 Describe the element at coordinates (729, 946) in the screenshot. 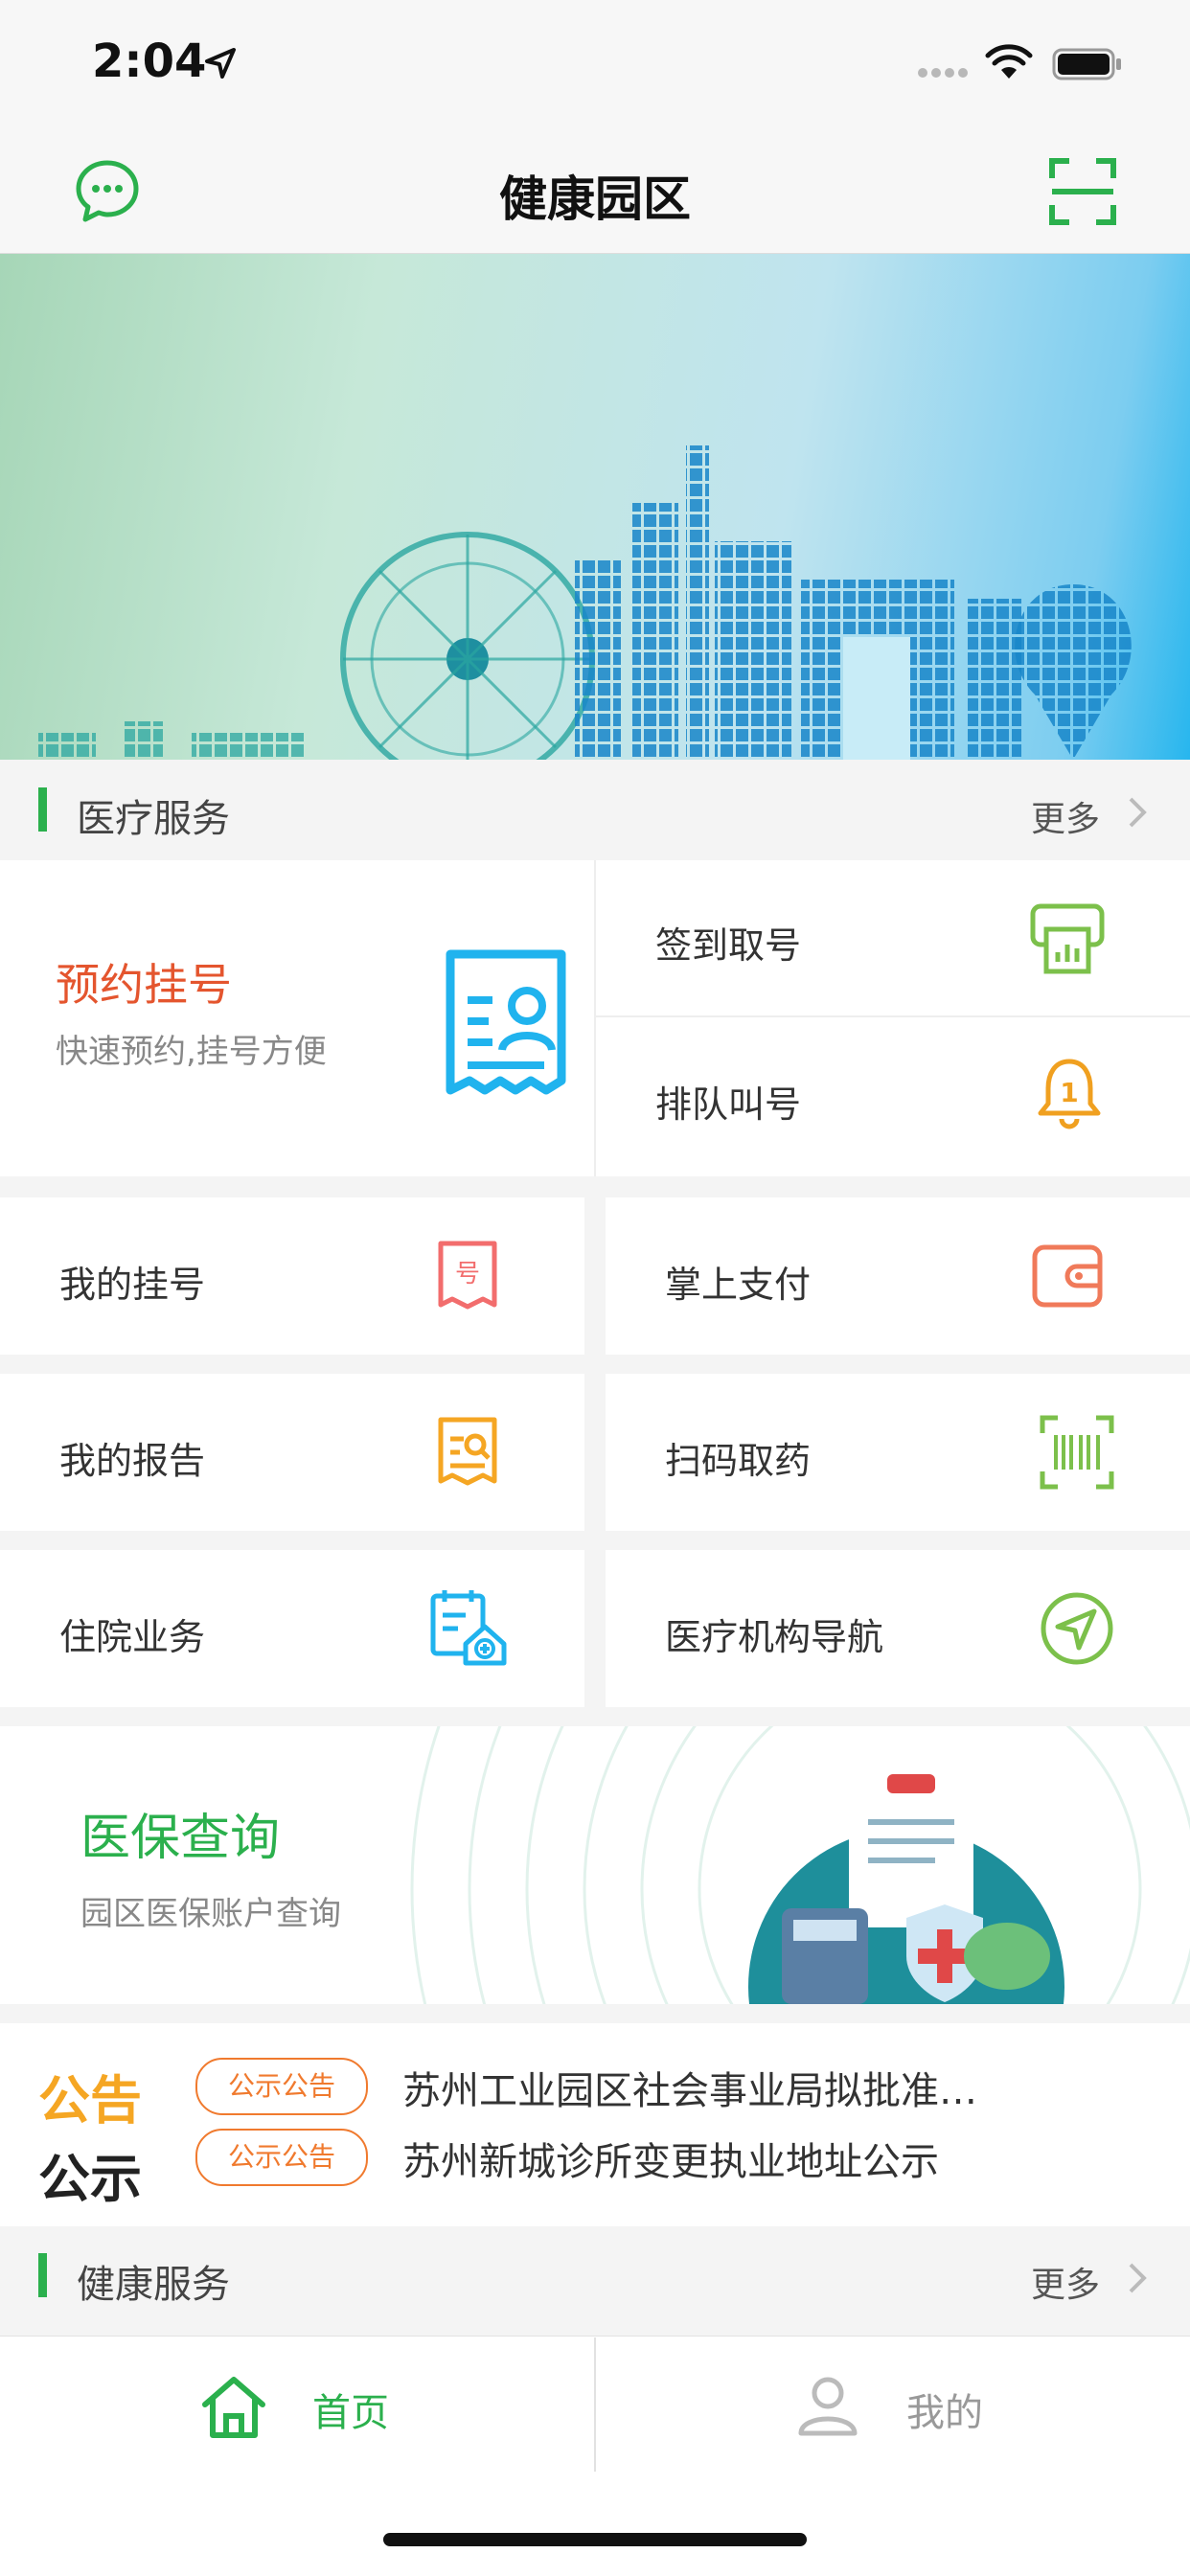

I see `checkin-label: 签到取号` at that location.